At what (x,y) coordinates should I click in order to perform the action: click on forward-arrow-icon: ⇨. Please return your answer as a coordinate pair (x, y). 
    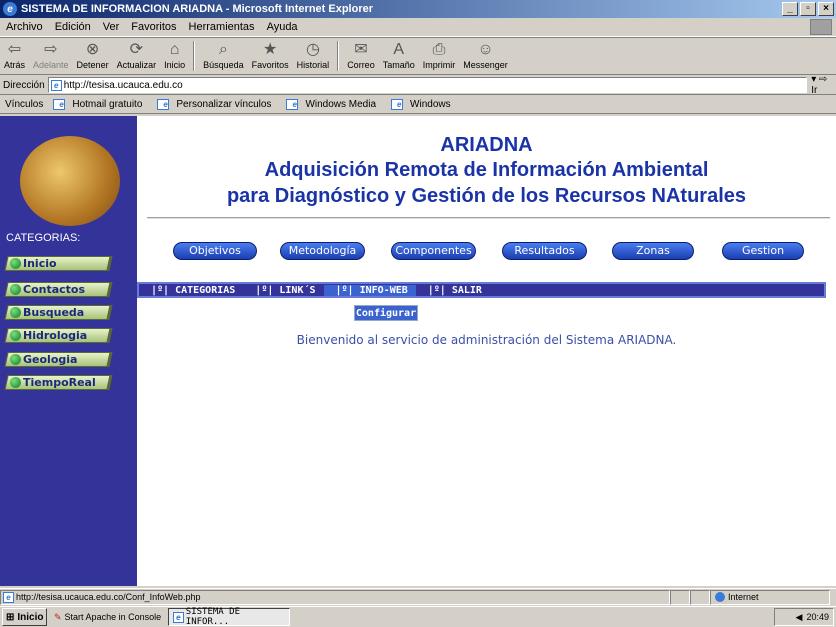
    Looking at the image, I should click on (51, 49).